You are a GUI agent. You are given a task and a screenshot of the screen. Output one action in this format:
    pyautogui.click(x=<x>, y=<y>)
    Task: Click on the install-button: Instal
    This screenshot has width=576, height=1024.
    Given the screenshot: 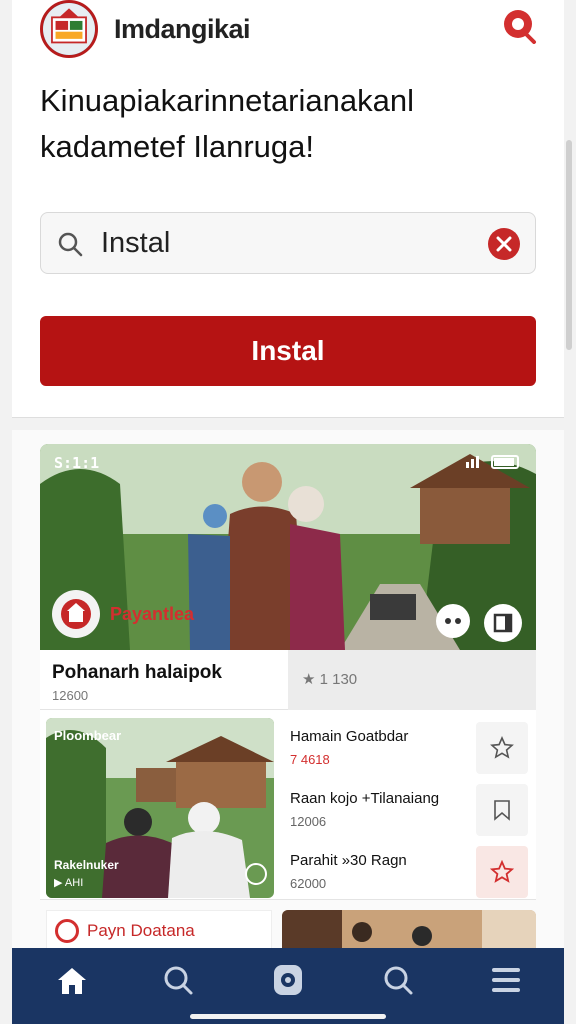 What is the action you would take?
    pyautogui.click(x=288, y=351)
    